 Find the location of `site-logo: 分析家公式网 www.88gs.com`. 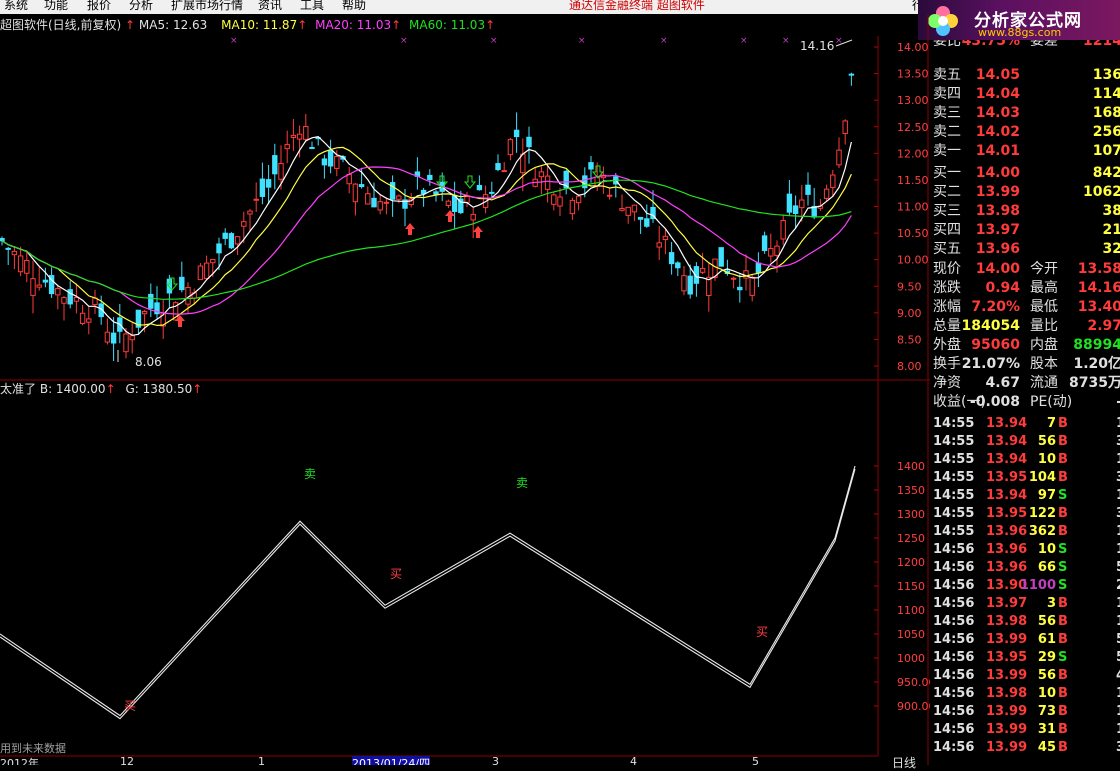

site-logo: 分析家公式网 www.88gs.com is located at coordinates (1019, 20).